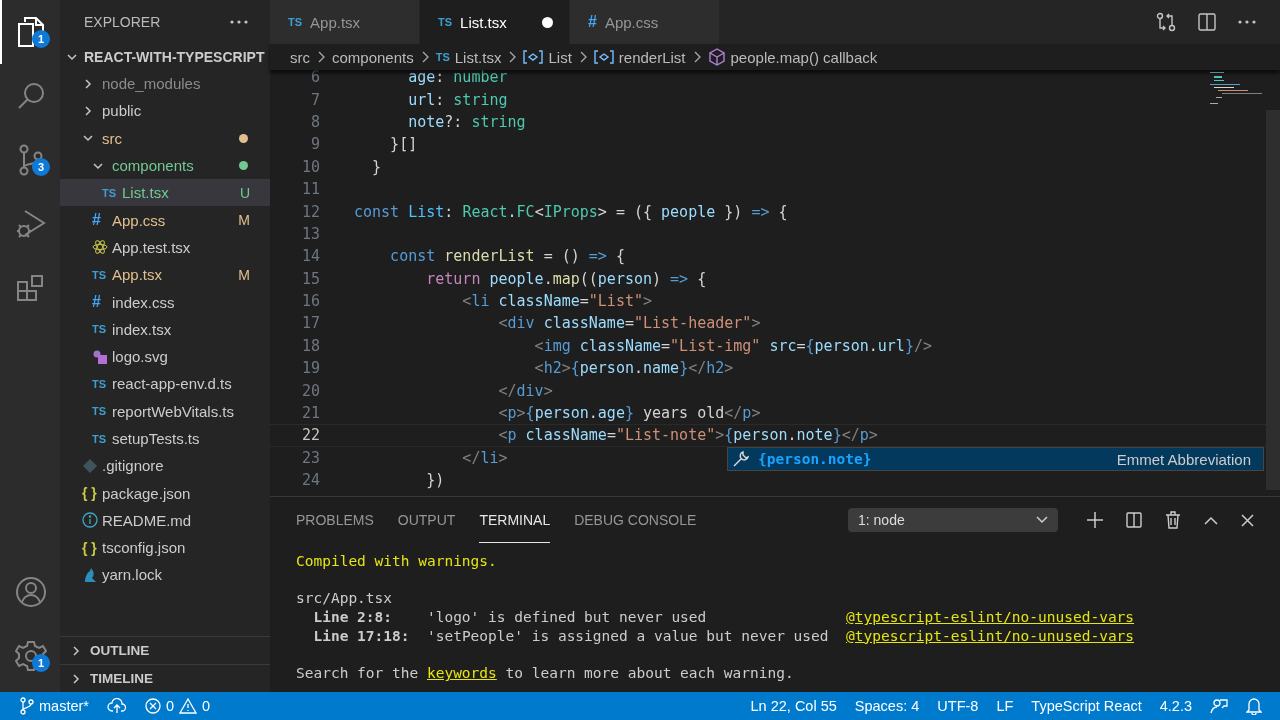 This screenshot has width=1280, height=720. I want to click on line-number: 8, so click(314, 121).